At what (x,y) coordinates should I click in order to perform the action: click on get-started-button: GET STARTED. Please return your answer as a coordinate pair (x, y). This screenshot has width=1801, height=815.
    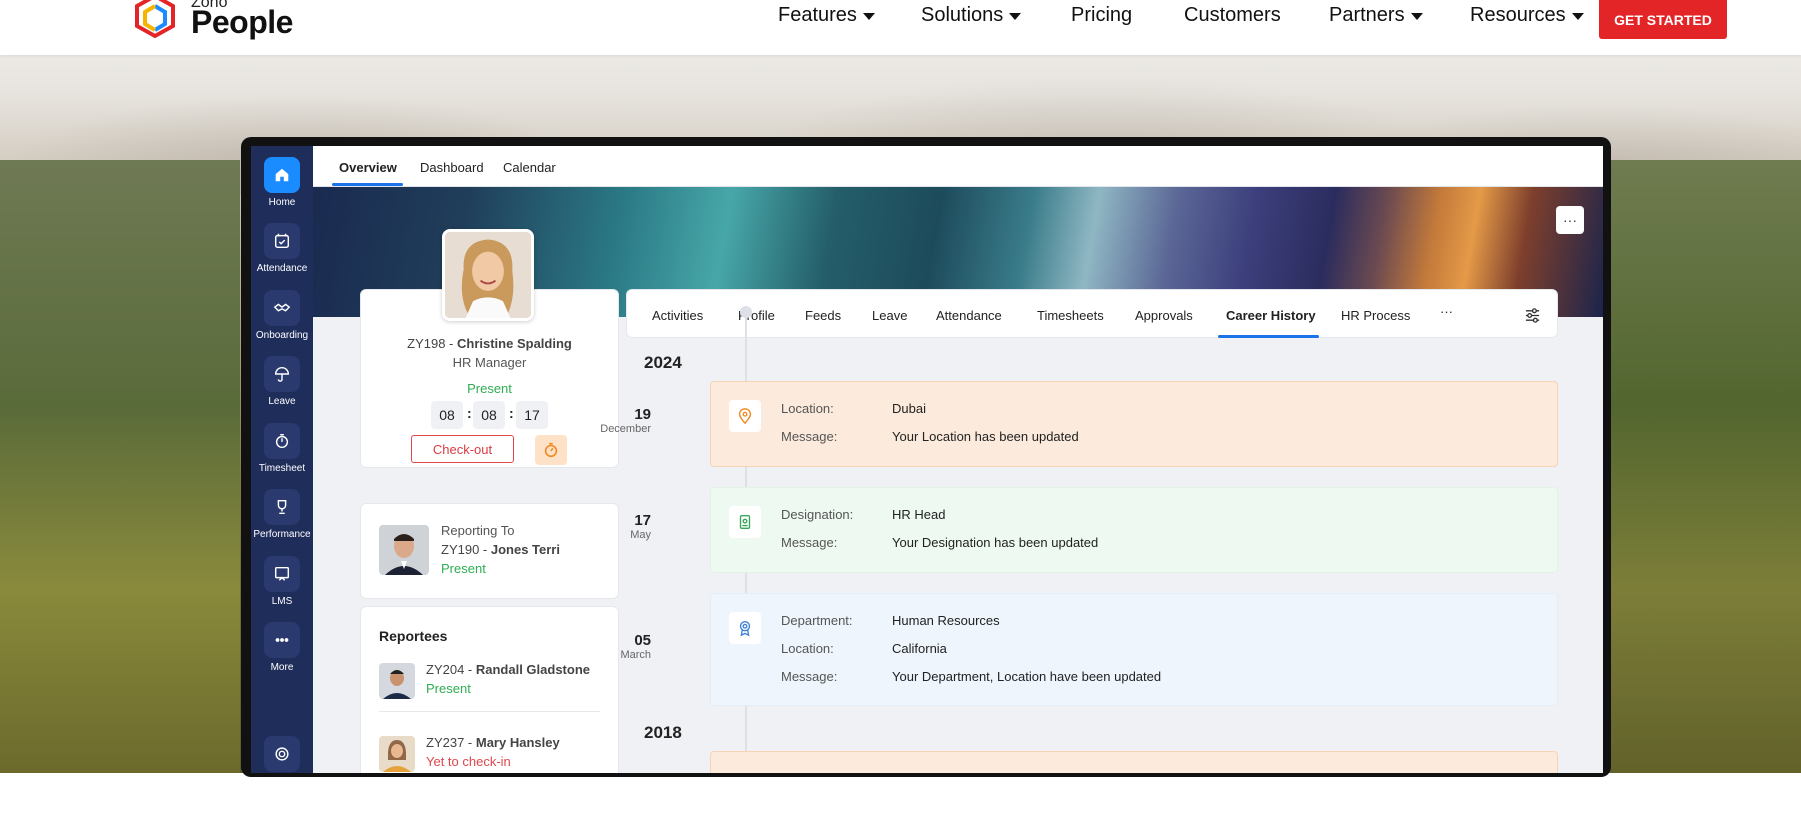
    Looking at the image, I should click on (1663, 19).